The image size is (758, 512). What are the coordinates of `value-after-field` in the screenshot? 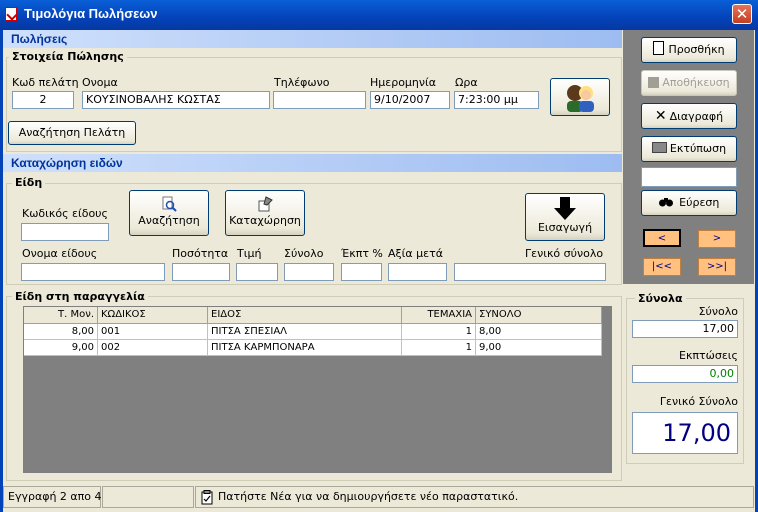 It's located at (417, 272).